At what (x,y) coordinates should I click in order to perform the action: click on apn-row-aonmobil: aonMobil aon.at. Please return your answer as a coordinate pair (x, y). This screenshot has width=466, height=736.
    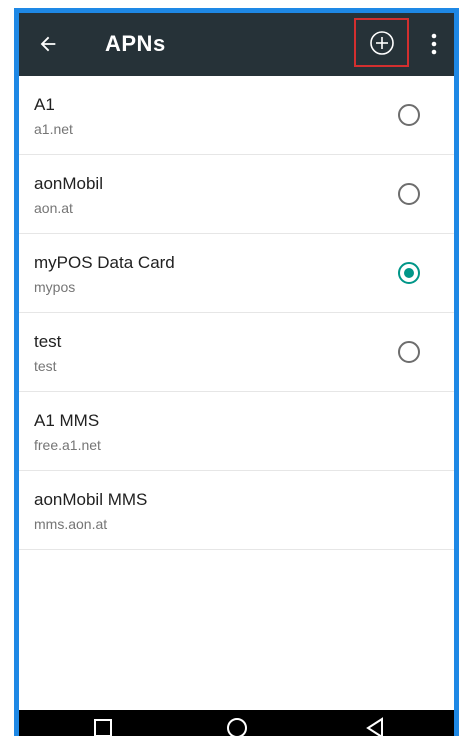
    Looking at the image, I should click on (236, 194).